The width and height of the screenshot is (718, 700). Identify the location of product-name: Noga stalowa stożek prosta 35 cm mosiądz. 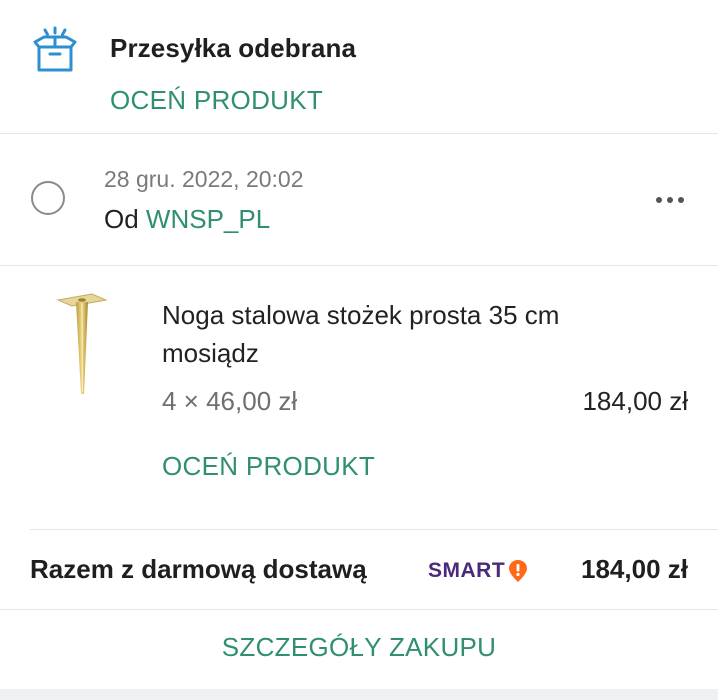
(382, 334).